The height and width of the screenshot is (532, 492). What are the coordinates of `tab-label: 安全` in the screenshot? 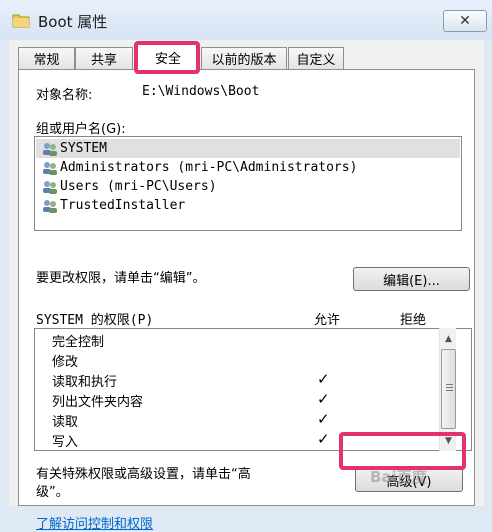 It's located at (167, 59).